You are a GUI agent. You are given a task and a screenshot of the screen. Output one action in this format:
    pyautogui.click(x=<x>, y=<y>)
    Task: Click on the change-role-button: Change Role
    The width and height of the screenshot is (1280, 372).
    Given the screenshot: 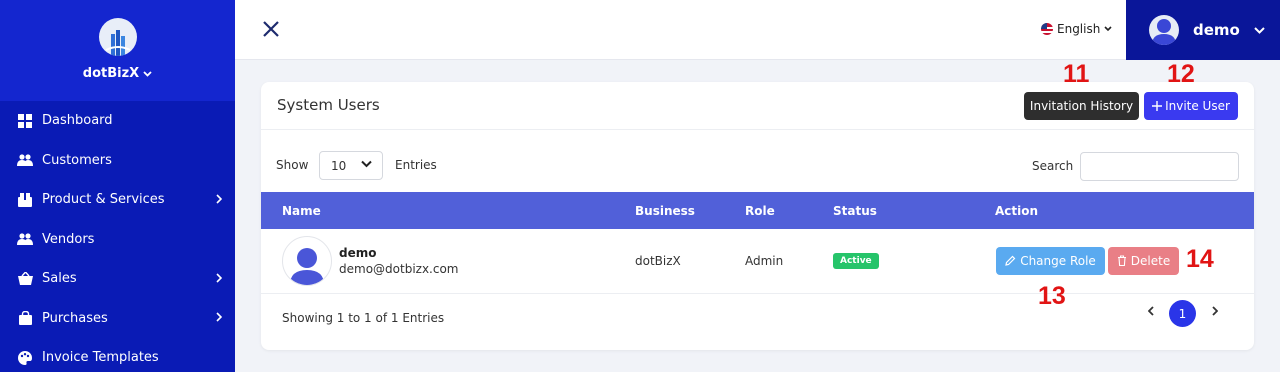 What is the action you would take?
    pyautogui.click(x=1050, y=260)
    